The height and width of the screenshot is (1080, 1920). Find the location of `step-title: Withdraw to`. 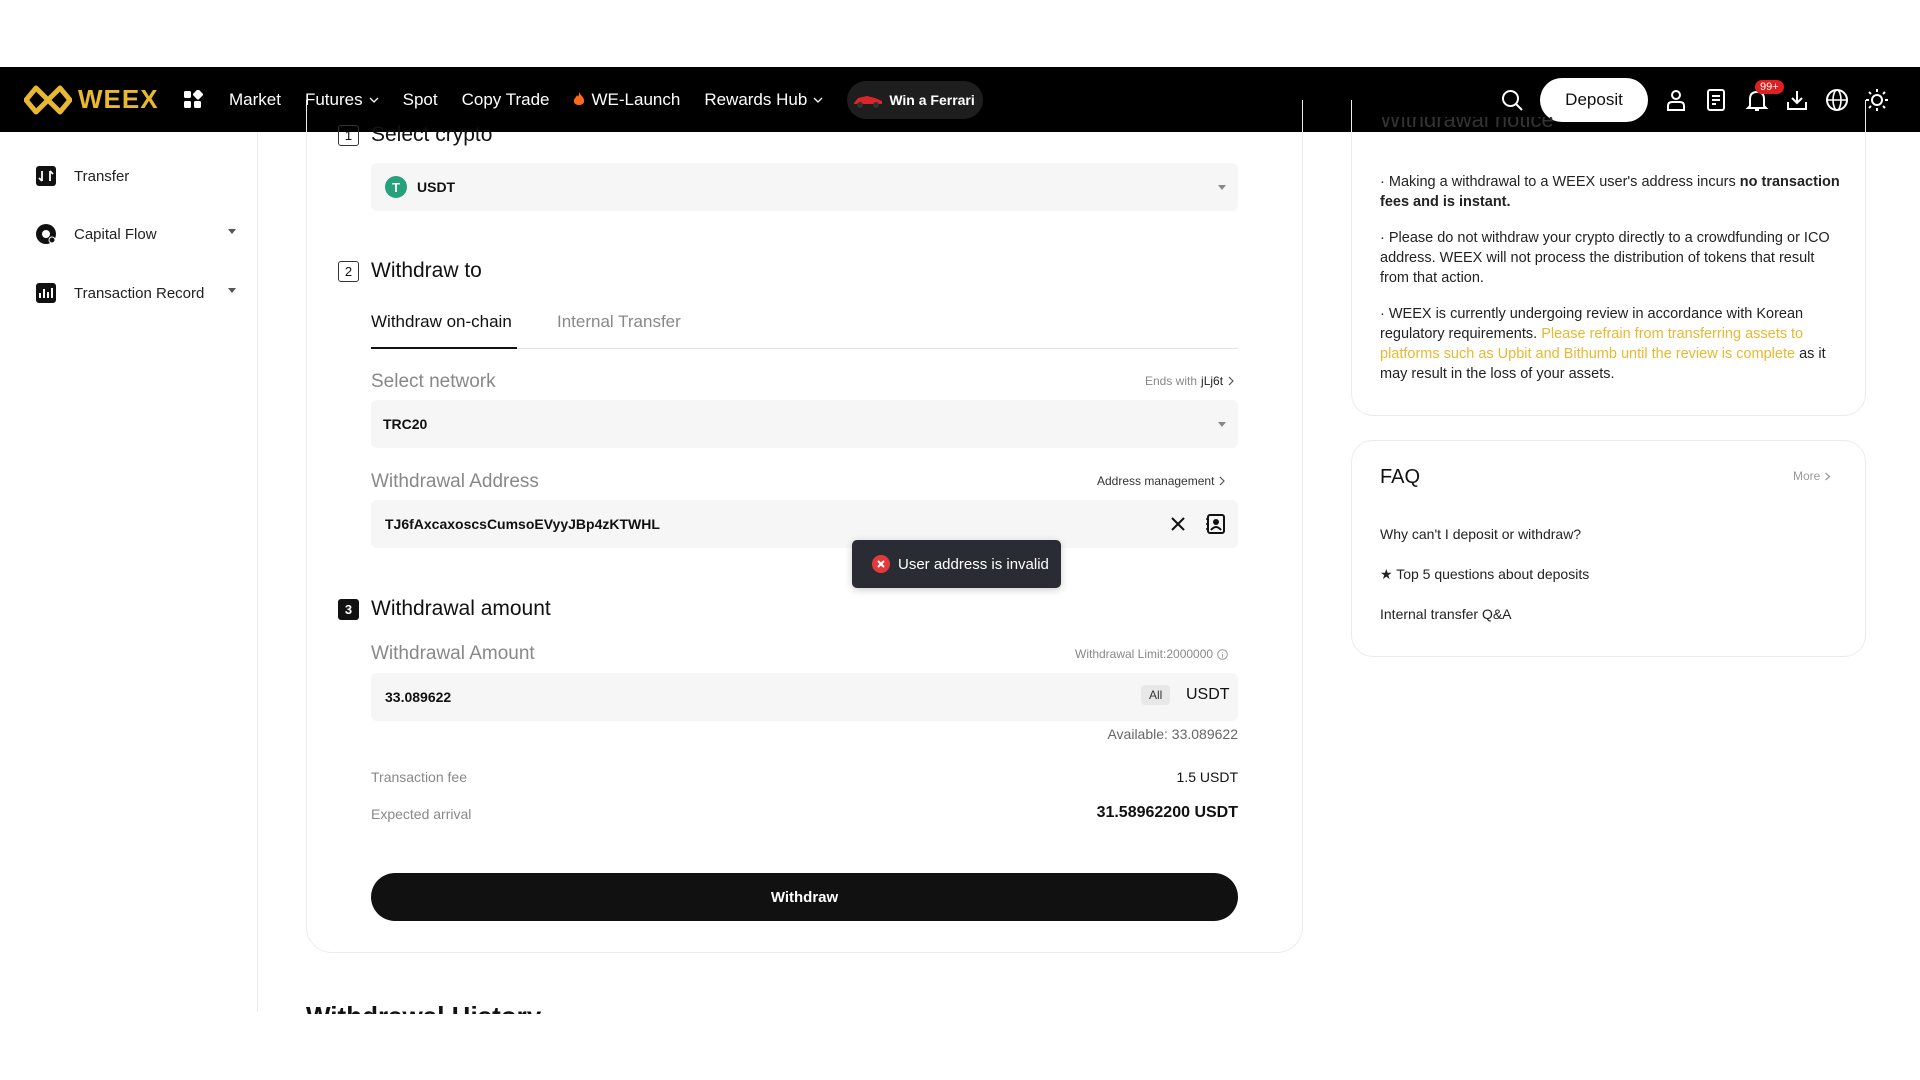

step-title: Withdraw to is located at coordinates (426, 270).